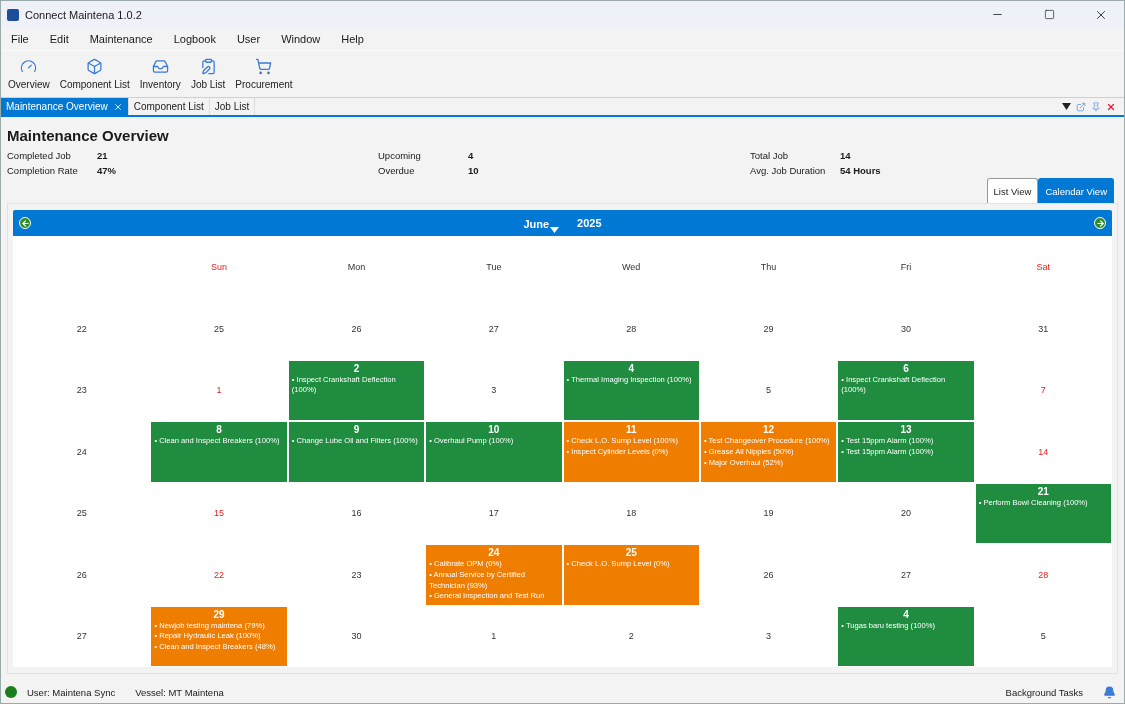 The width and height of the screenshot is (1125, 704). I want to click on toolbar-button: Component List, so click(94, 74).